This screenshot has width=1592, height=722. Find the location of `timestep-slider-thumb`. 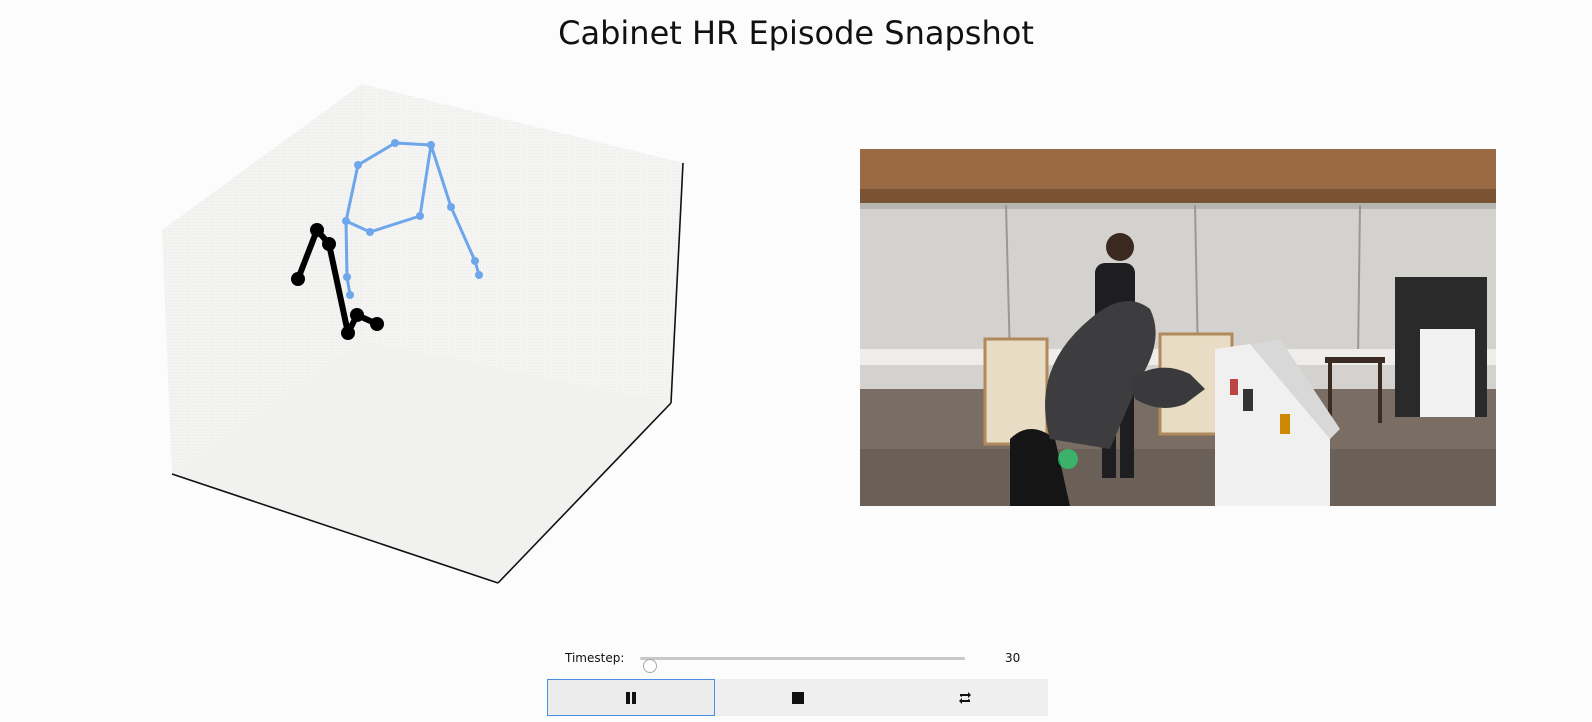

timestep-slider-thumb is located at coordinates (649, 666).